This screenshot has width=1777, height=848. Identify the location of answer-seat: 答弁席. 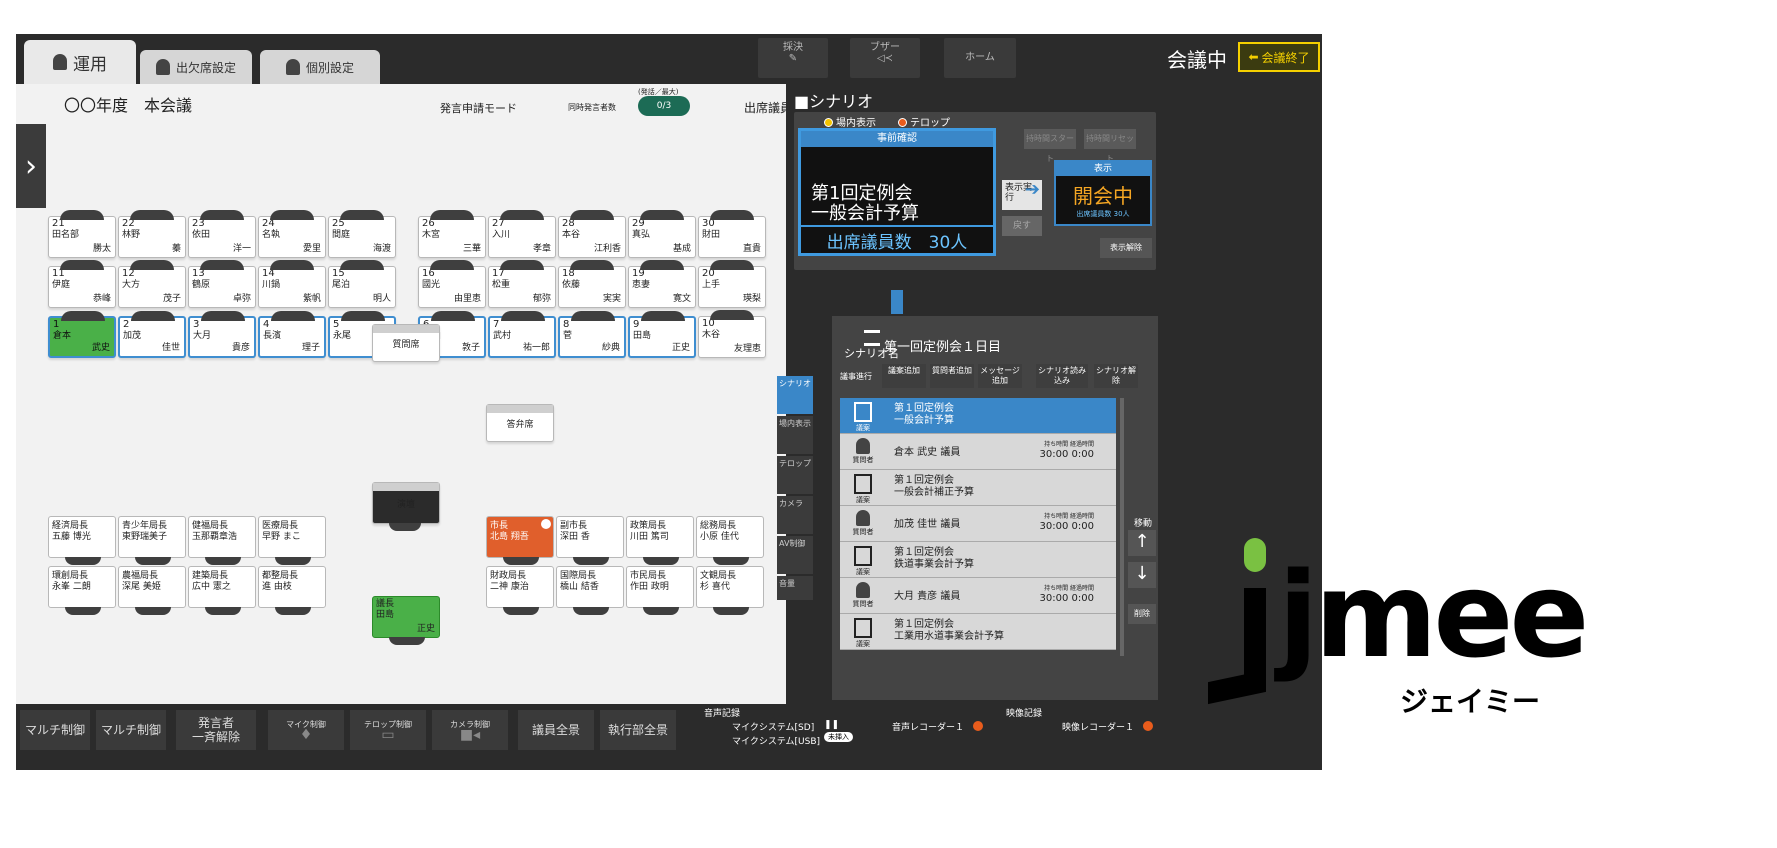
(520, 423).